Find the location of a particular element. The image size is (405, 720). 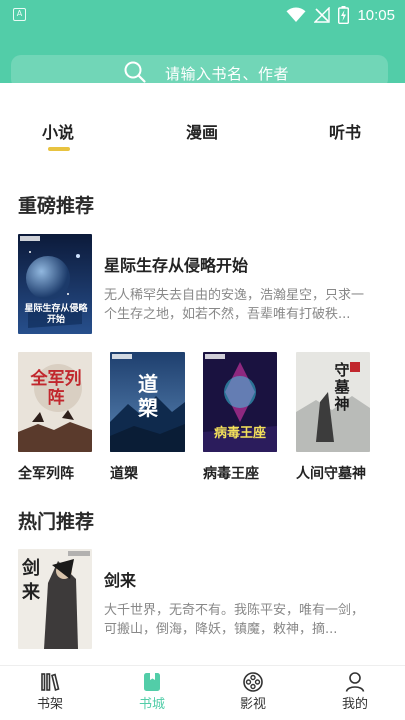

search-input: 请输入书名、作者 is located at coordinates (227, 73).